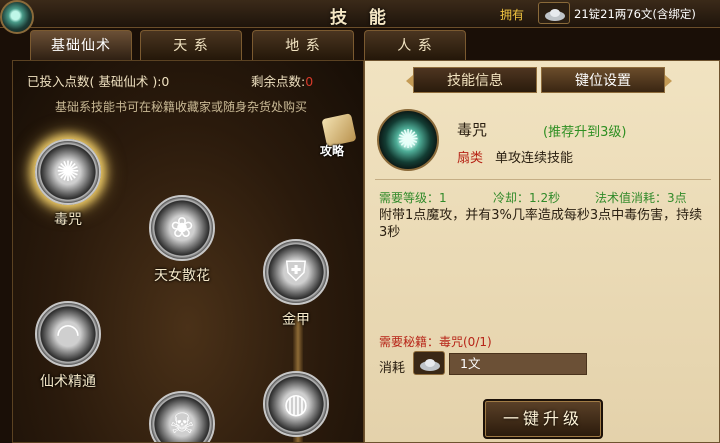  Describe the element at coordinates (543, 179) in the screenshot. I see `divider` at that location.